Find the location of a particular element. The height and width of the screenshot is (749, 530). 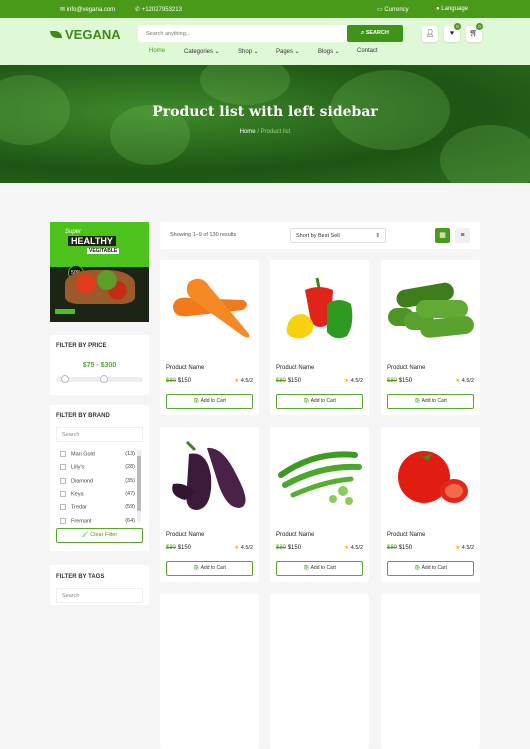

language-text: Language is located at coordinates (454, 9).